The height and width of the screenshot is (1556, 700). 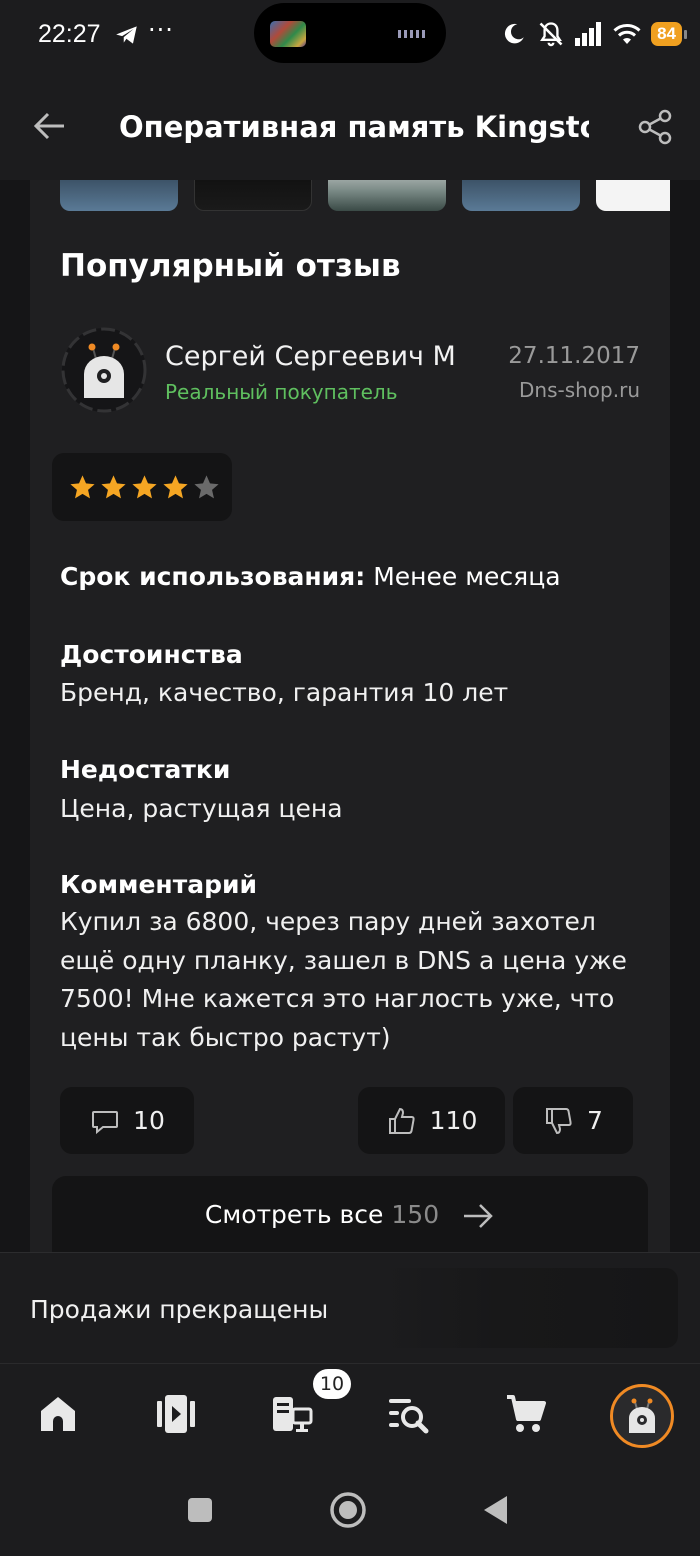 I want to click on square-icon, so click(x=200, y=1510).